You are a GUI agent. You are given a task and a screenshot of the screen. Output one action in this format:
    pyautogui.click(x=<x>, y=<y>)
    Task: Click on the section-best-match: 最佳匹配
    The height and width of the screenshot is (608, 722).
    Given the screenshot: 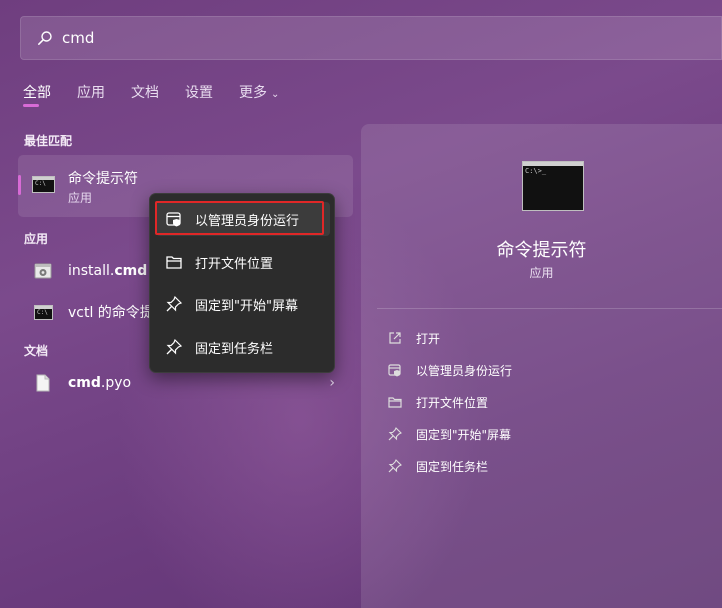 What is the action you would take?
    pyautogui.click(x=48, y=141)
    